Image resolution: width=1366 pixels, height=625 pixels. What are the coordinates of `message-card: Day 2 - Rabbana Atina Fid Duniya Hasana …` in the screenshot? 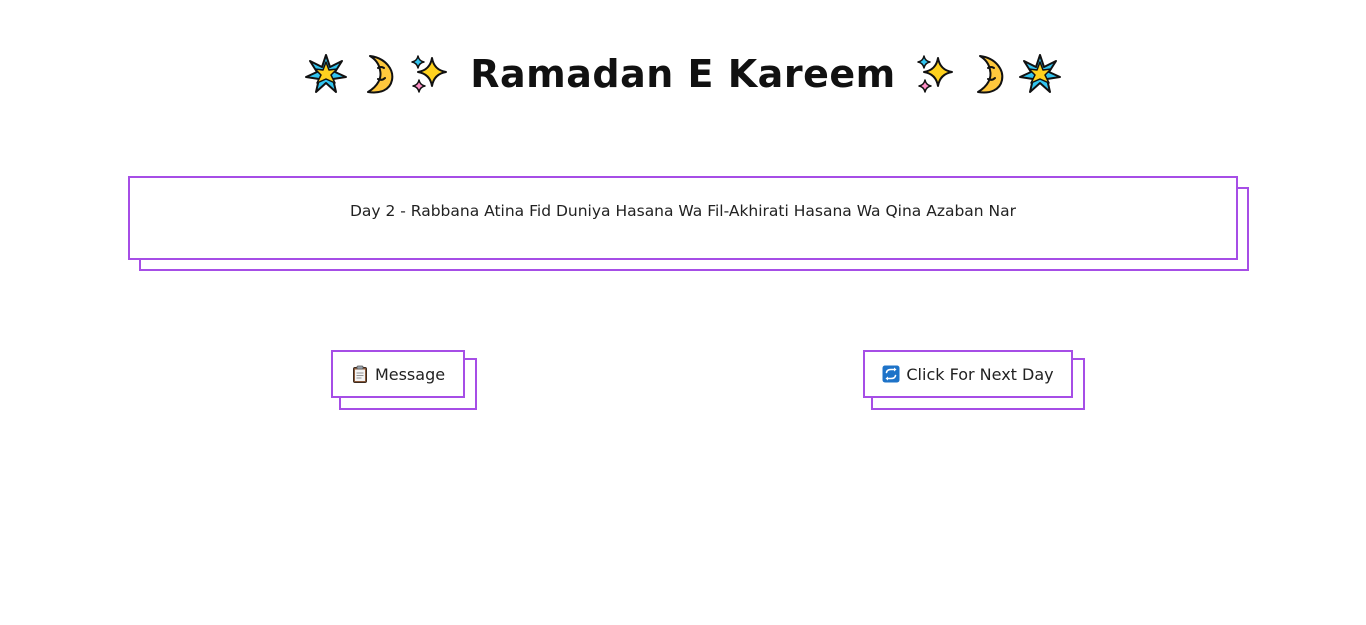 It's located at (688, 223).